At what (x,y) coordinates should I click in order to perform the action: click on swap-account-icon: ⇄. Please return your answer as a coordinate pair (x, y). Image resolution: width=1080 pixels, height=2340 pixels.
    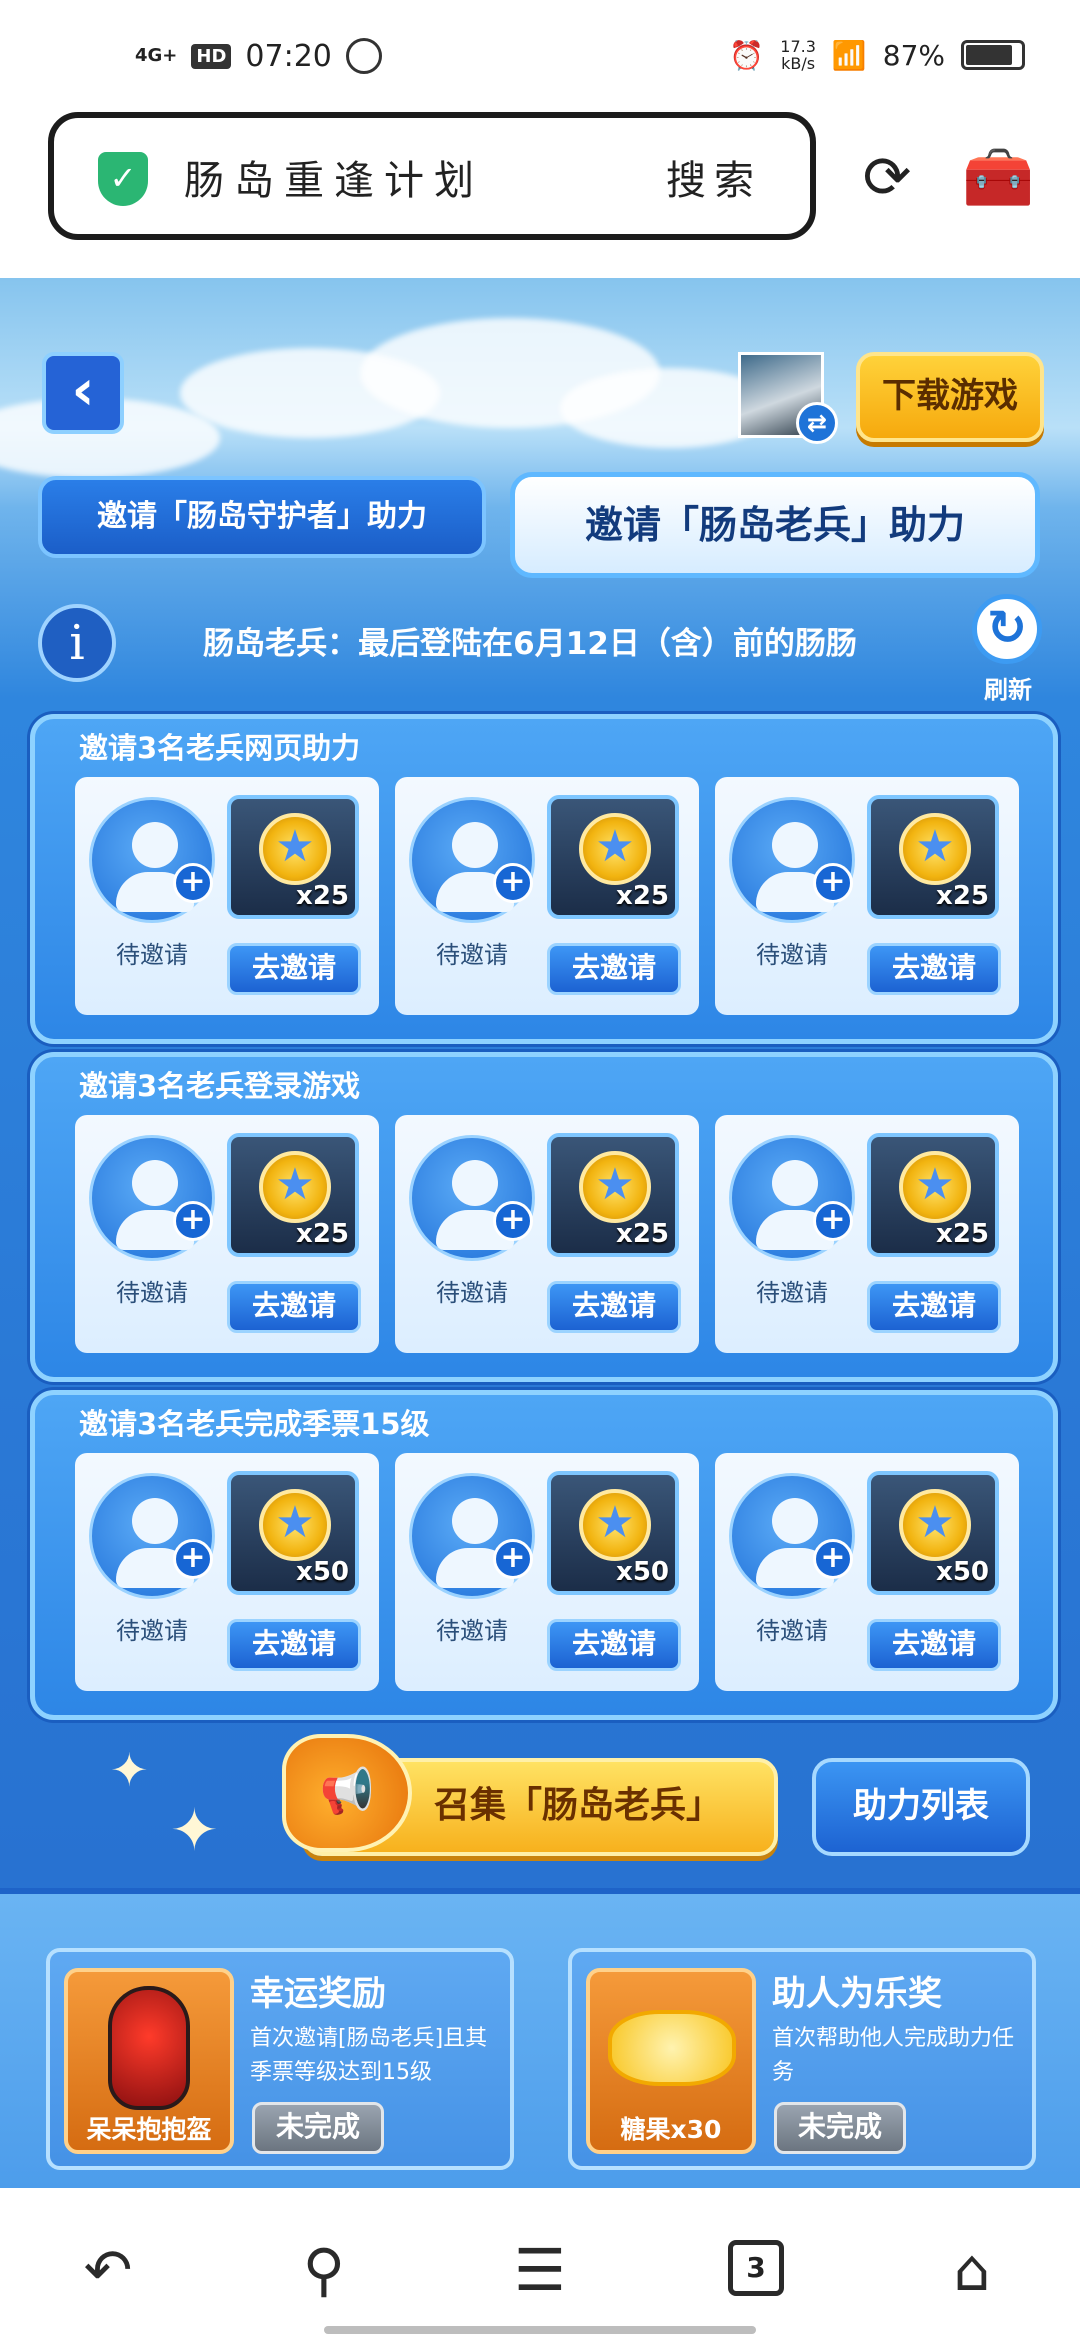
    Looking at the image, I should click on (817, 423).